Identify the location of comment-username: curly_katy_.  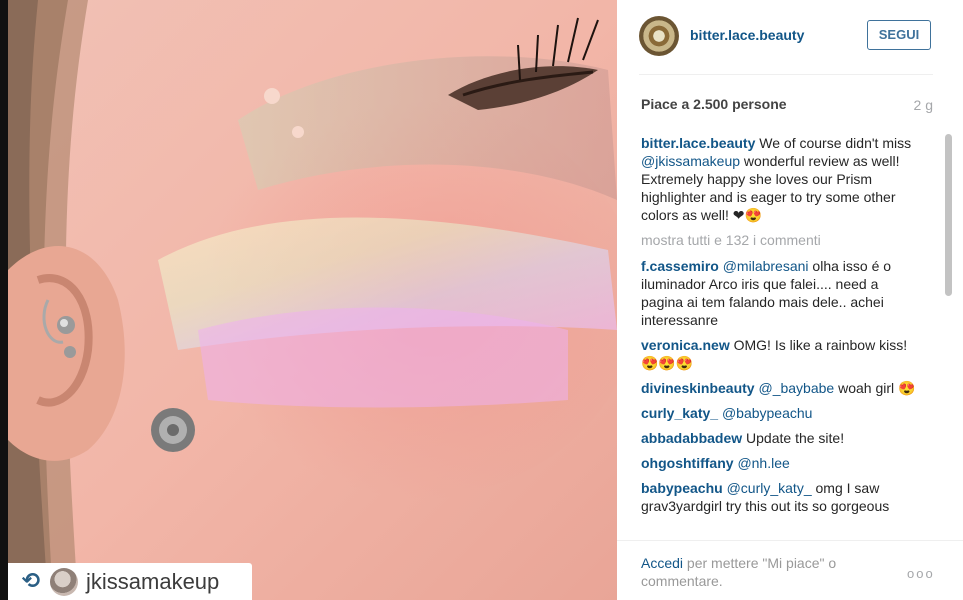
(679, 413).